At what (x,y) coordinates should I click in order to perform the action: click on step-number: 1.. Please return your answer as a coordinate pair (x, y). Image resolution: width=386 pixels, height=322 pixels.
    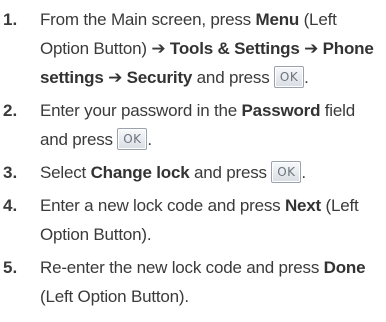
    Looking at the image, I should click on (10, 19).